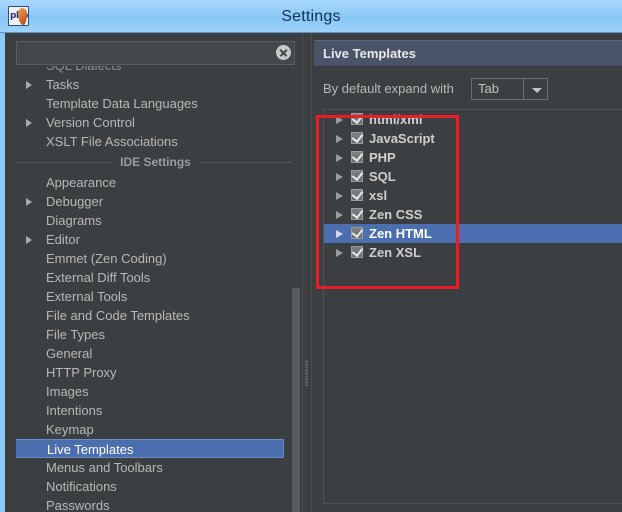 This screenshot has width=622, height=512. I want to click on tree-item-external-tools: External Tools, so click(155, 296).